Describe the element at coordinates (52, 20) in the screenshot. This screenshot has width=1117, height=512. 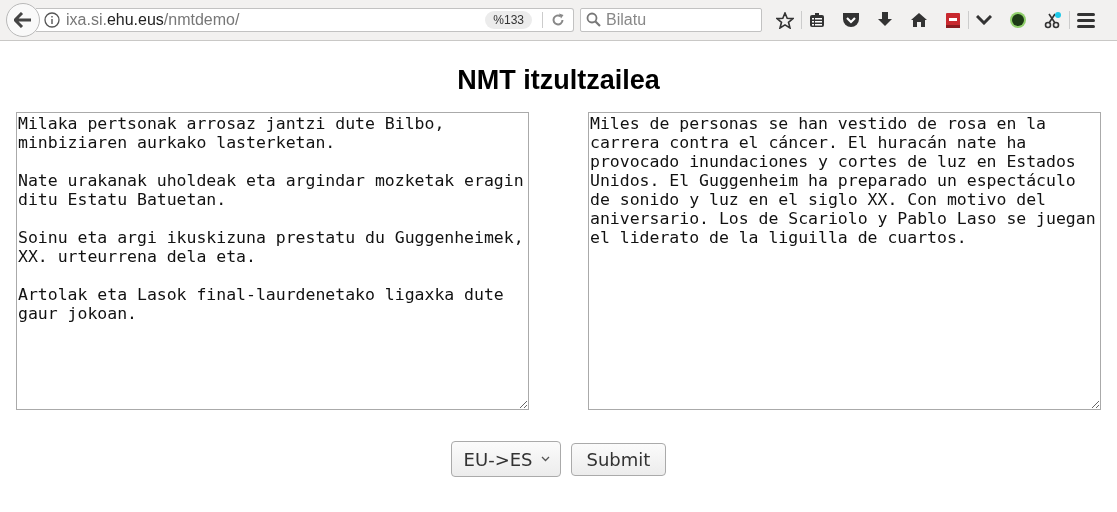
I see `info-icon` at that location.